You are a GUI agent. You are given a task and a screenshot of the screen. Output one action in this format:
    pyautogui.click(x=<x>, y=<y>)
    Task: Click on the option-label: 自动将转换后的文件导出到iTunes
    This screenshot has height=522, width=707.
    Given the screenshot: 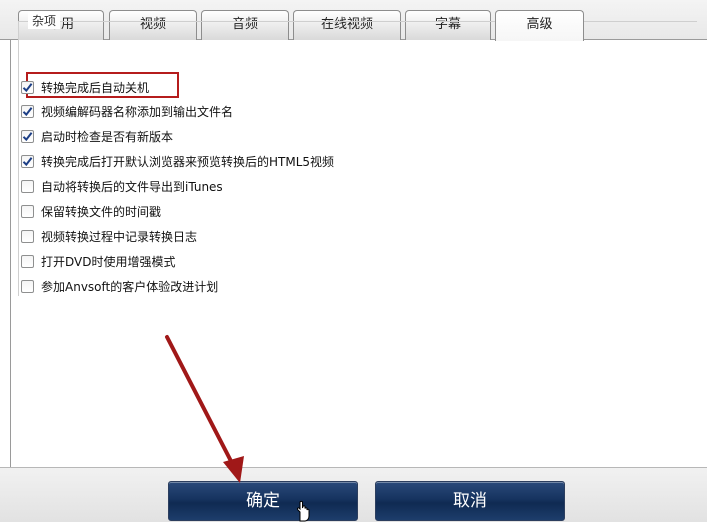 What is the action you would take?
    pyautogui.click(x=132, y=186)
    